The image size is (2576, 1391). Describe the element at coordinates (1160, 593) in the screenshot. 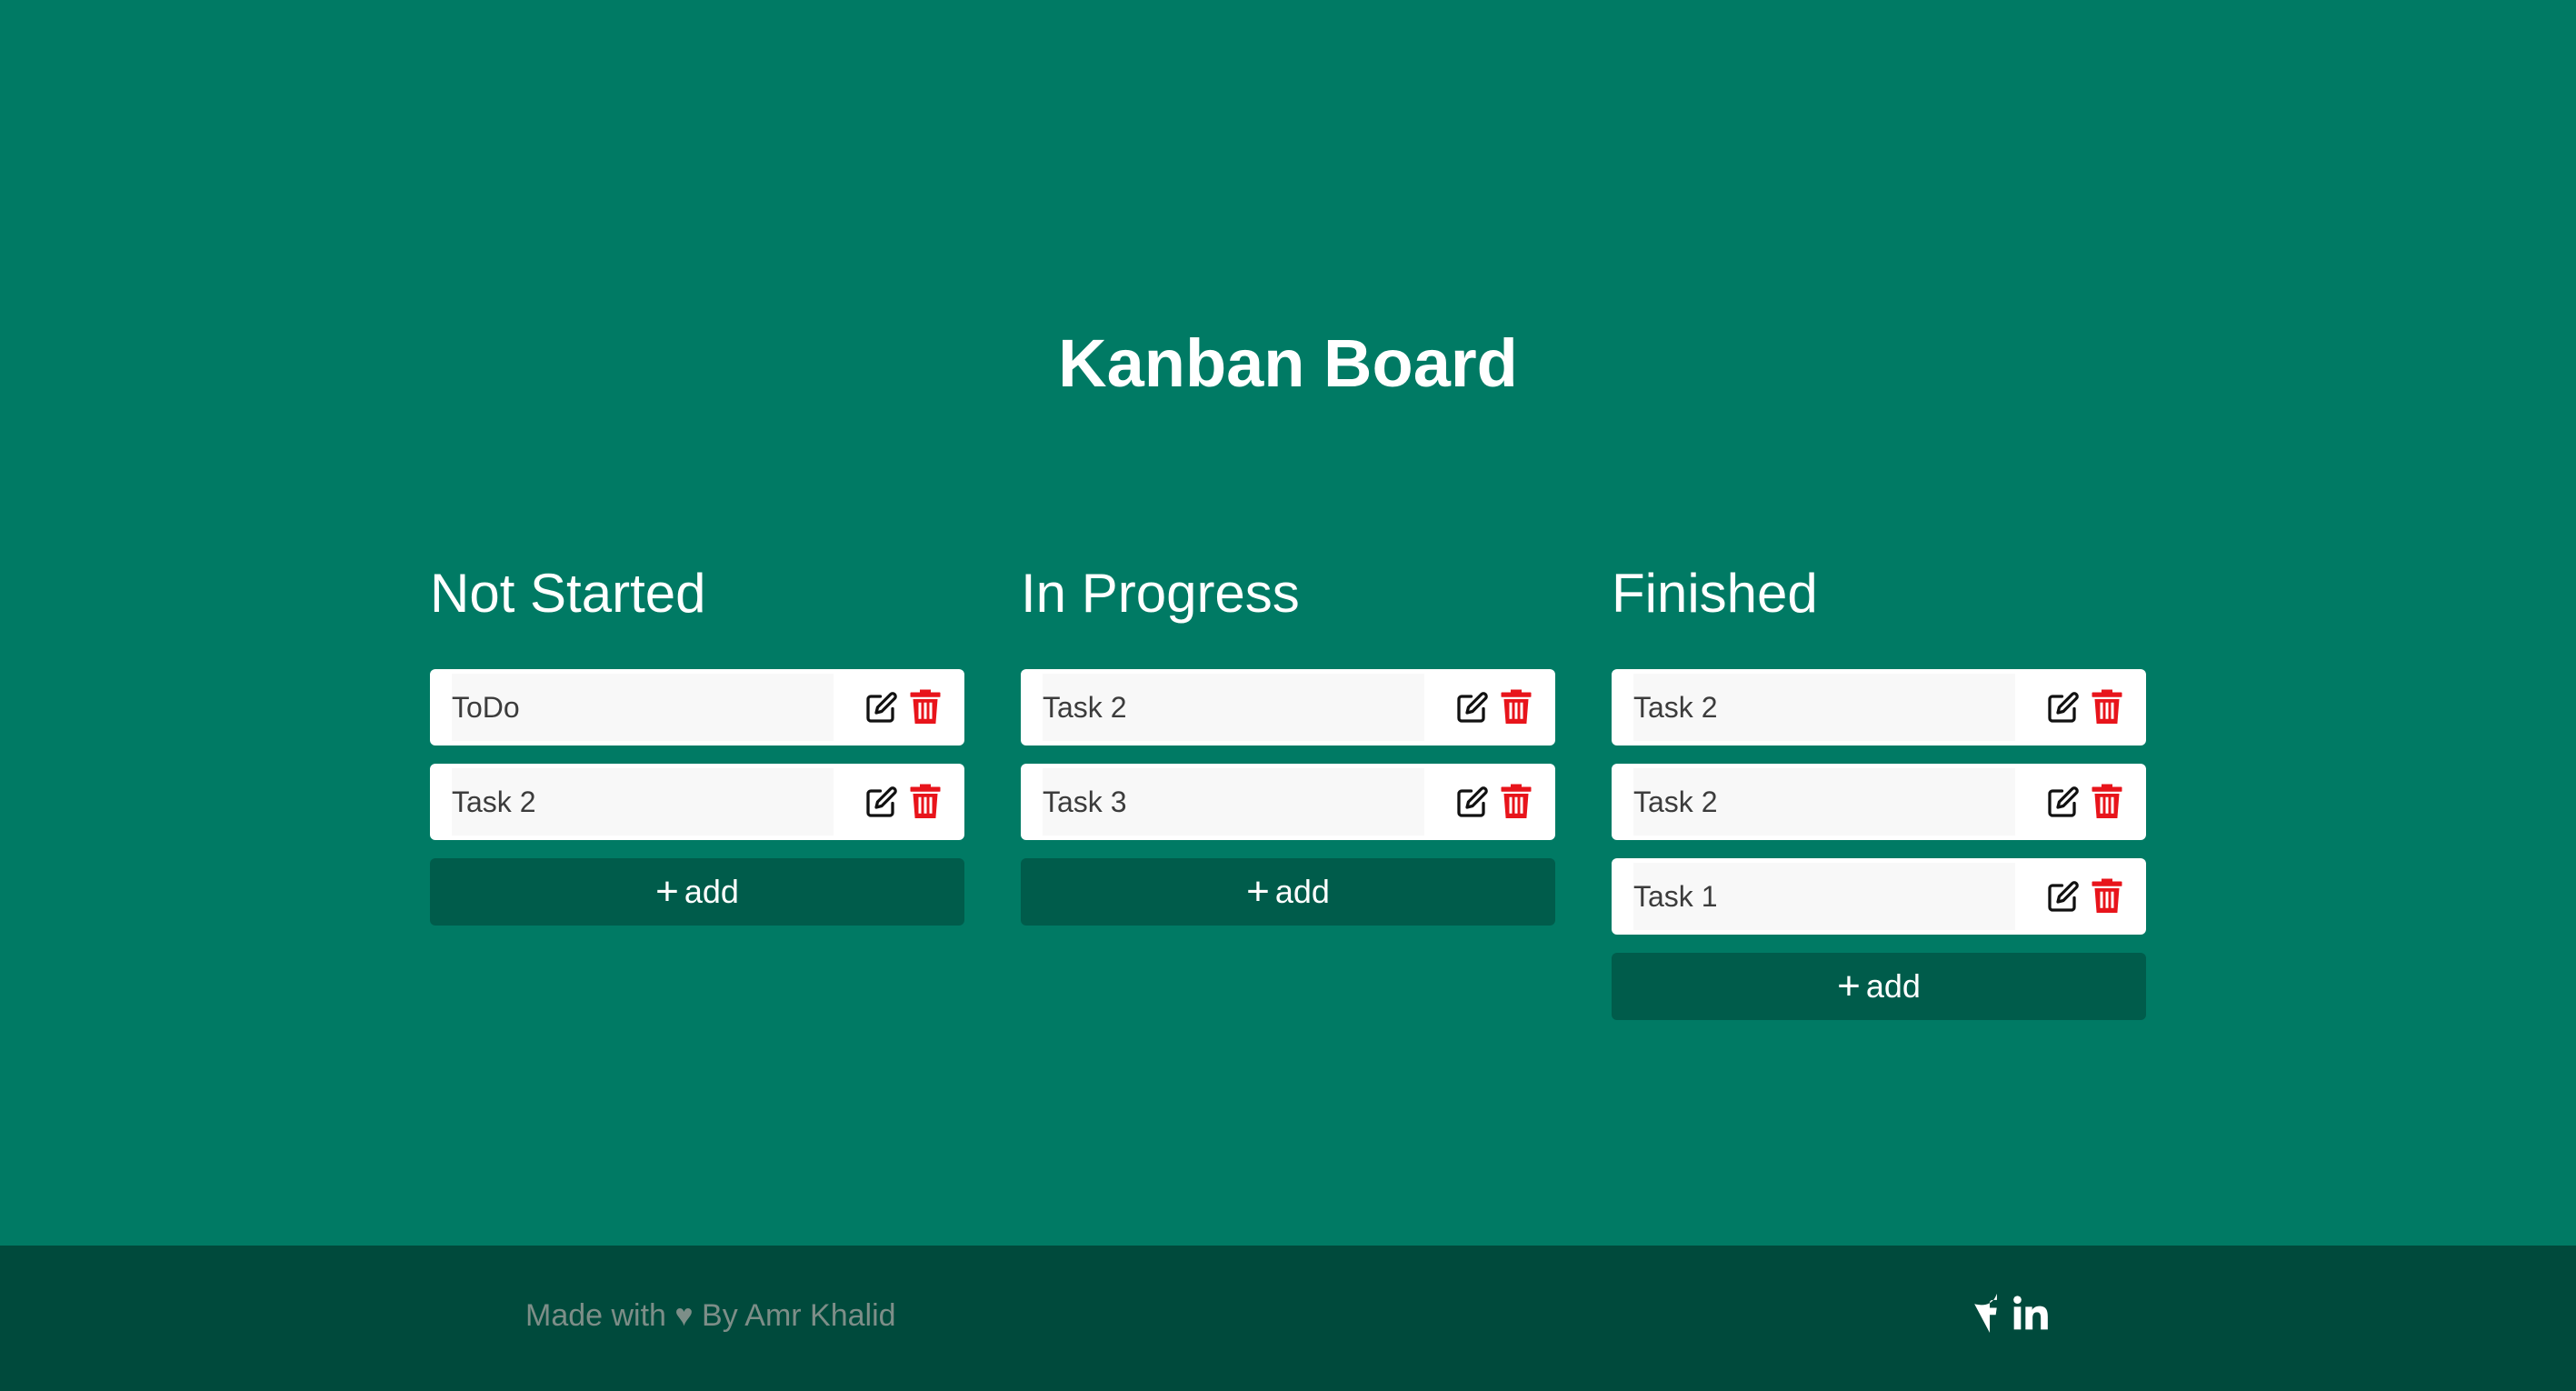

I see `column-title: In Progress` at that location.